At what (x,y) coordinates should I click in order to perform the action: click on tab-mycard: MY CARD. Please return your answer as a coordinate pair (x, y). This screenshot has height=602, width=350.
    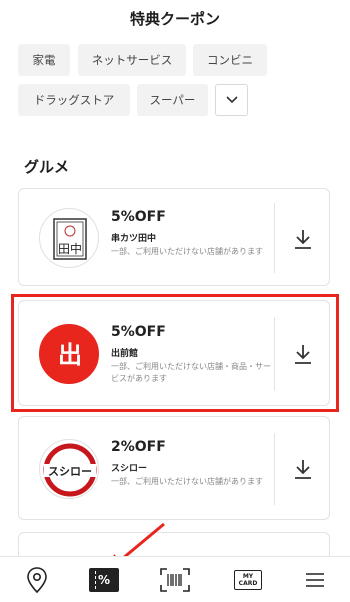
    Looking at the image, I should click on (248, 580).